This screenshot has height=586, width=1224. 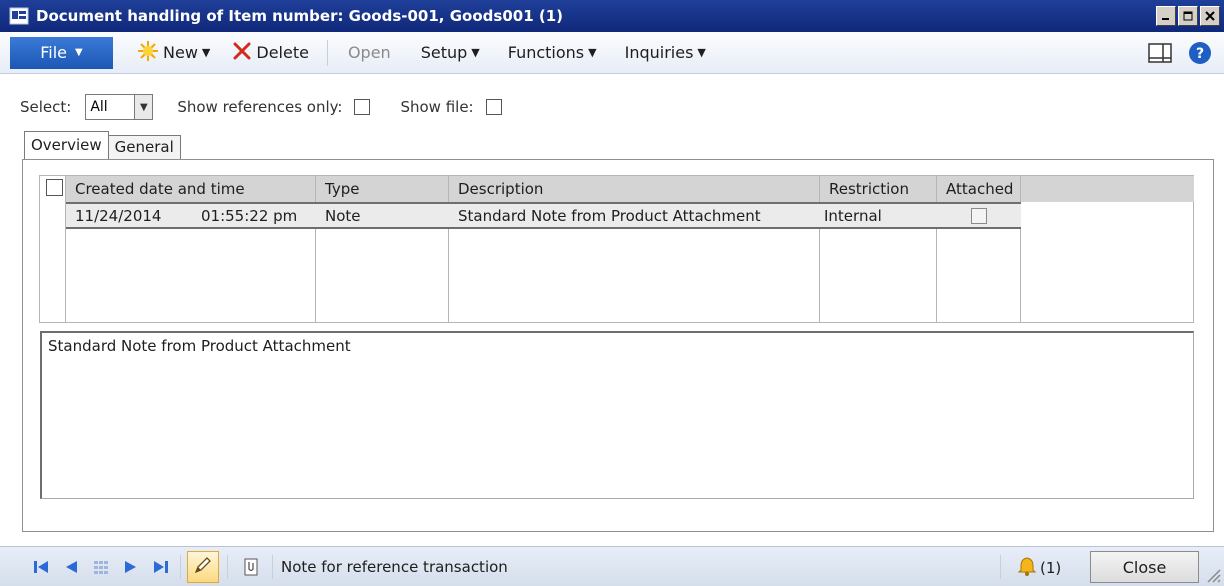 I want to click on new-button: New ▼, so click(x=173, y=53).